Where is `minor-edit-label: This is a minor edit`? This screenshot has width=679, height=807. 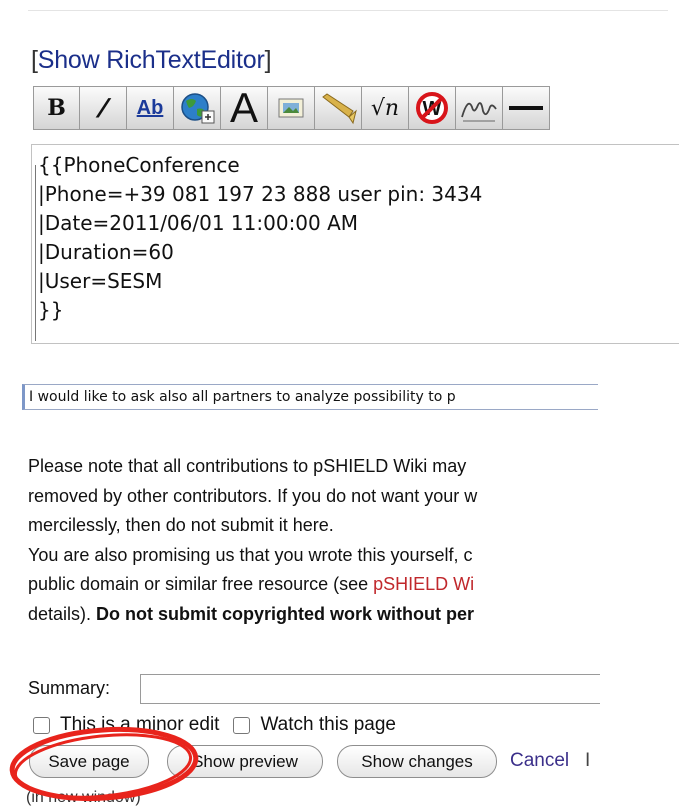 minor-edit-label: This is a minor edit is located at coordinates (140, 724).